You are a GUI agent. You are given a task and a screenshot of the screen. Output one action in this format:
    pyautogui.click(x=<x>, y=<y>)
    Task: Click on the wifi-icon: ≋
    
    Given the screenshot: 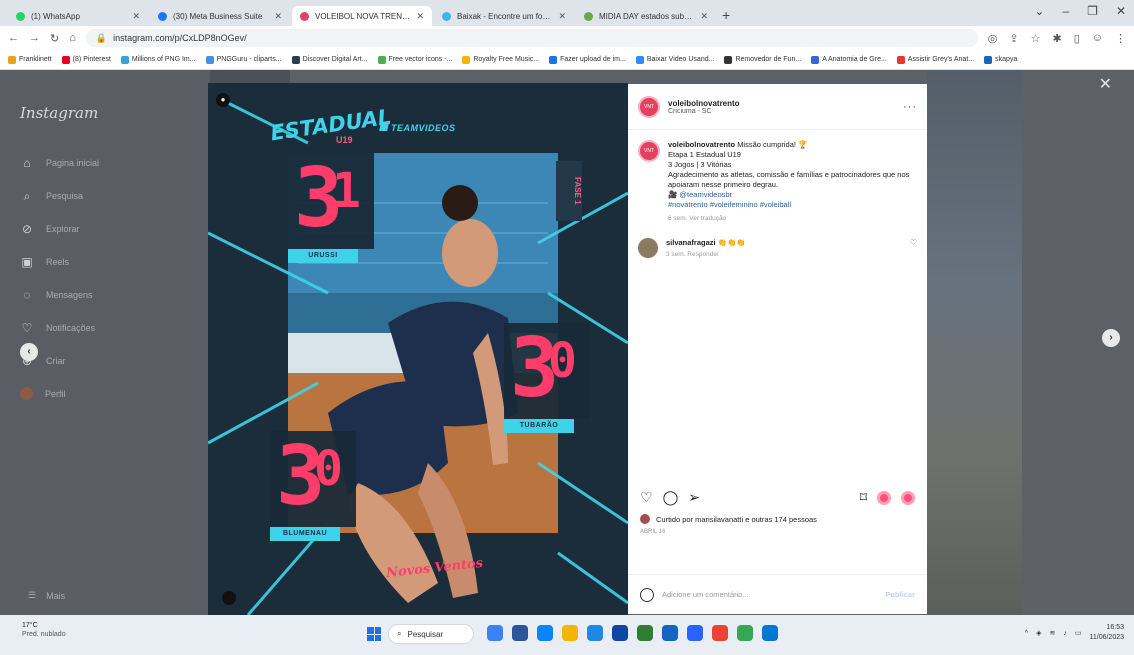 What is the action you would take?
    pyautogui.click(x=1052, y=633)
    